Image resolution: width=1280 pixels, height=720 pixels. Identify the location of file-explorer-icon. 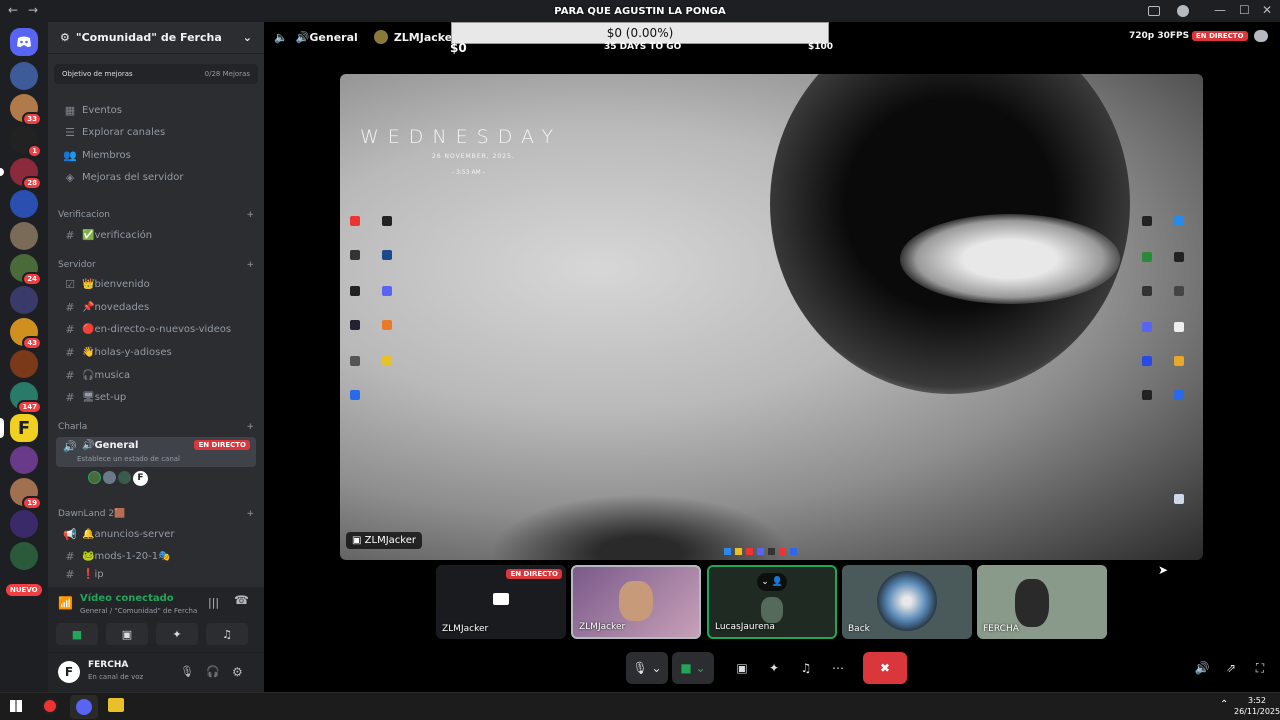
(116, 705).